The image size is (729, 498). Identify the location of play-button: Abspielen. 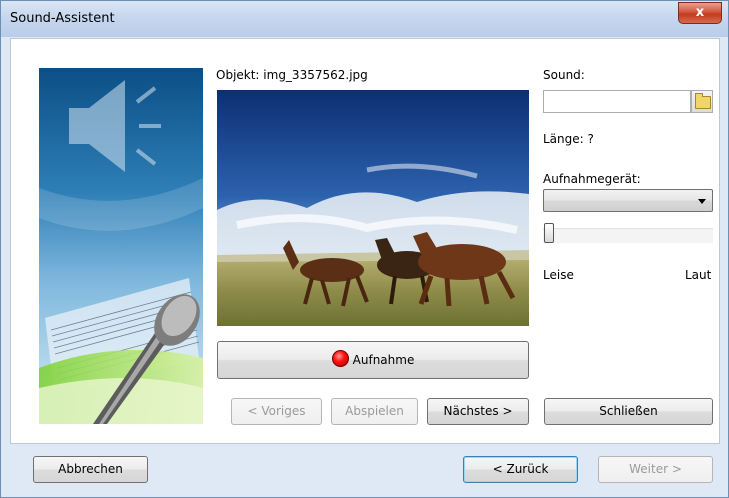
(374, 411).